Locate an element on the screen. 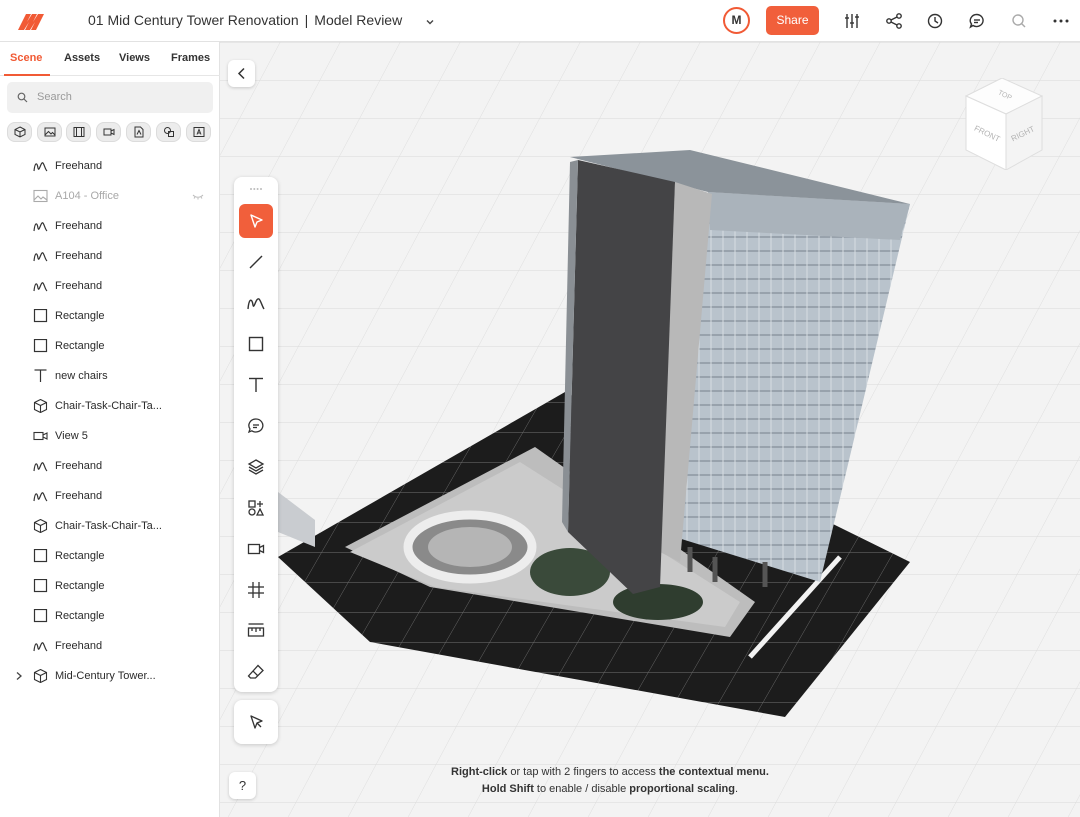  list-item: A104 - Office is located at coordinates (109, 196).